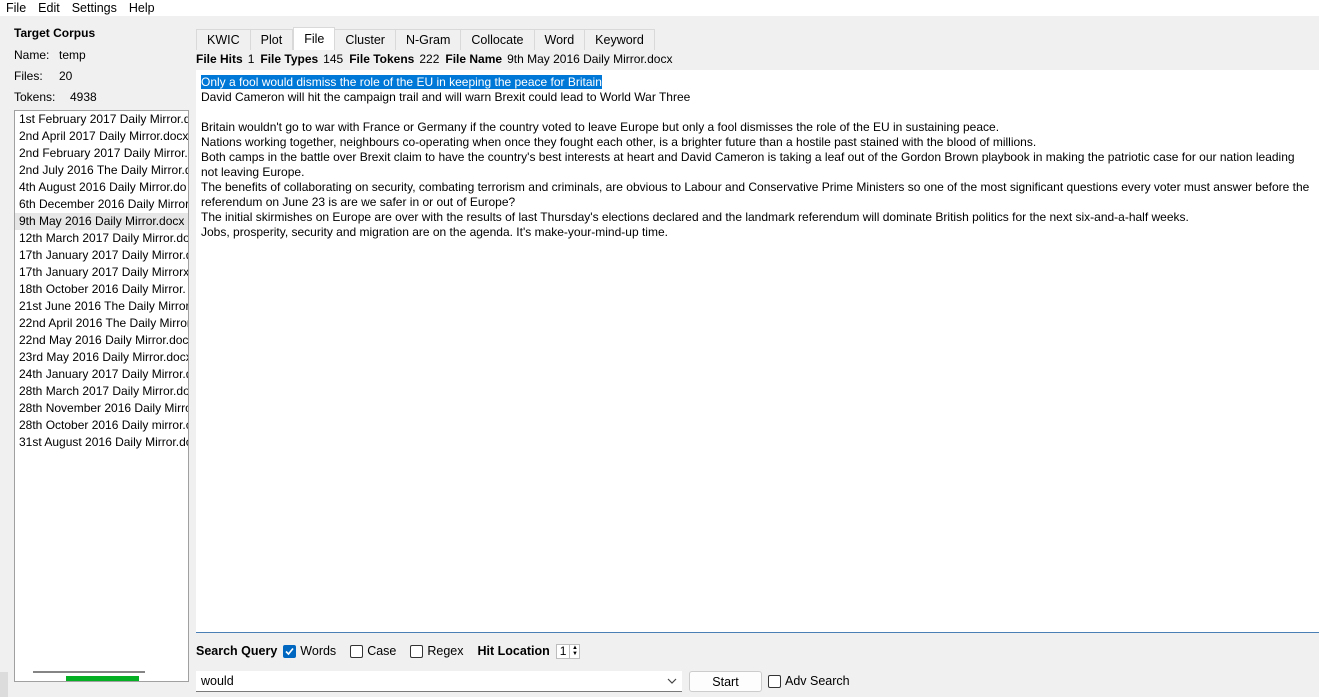 Image resolution: width=1319 pixels, height=697 pixels. Describe the element at coordinates (4, 684) in the screenshot. I see `window-edge` at that location.